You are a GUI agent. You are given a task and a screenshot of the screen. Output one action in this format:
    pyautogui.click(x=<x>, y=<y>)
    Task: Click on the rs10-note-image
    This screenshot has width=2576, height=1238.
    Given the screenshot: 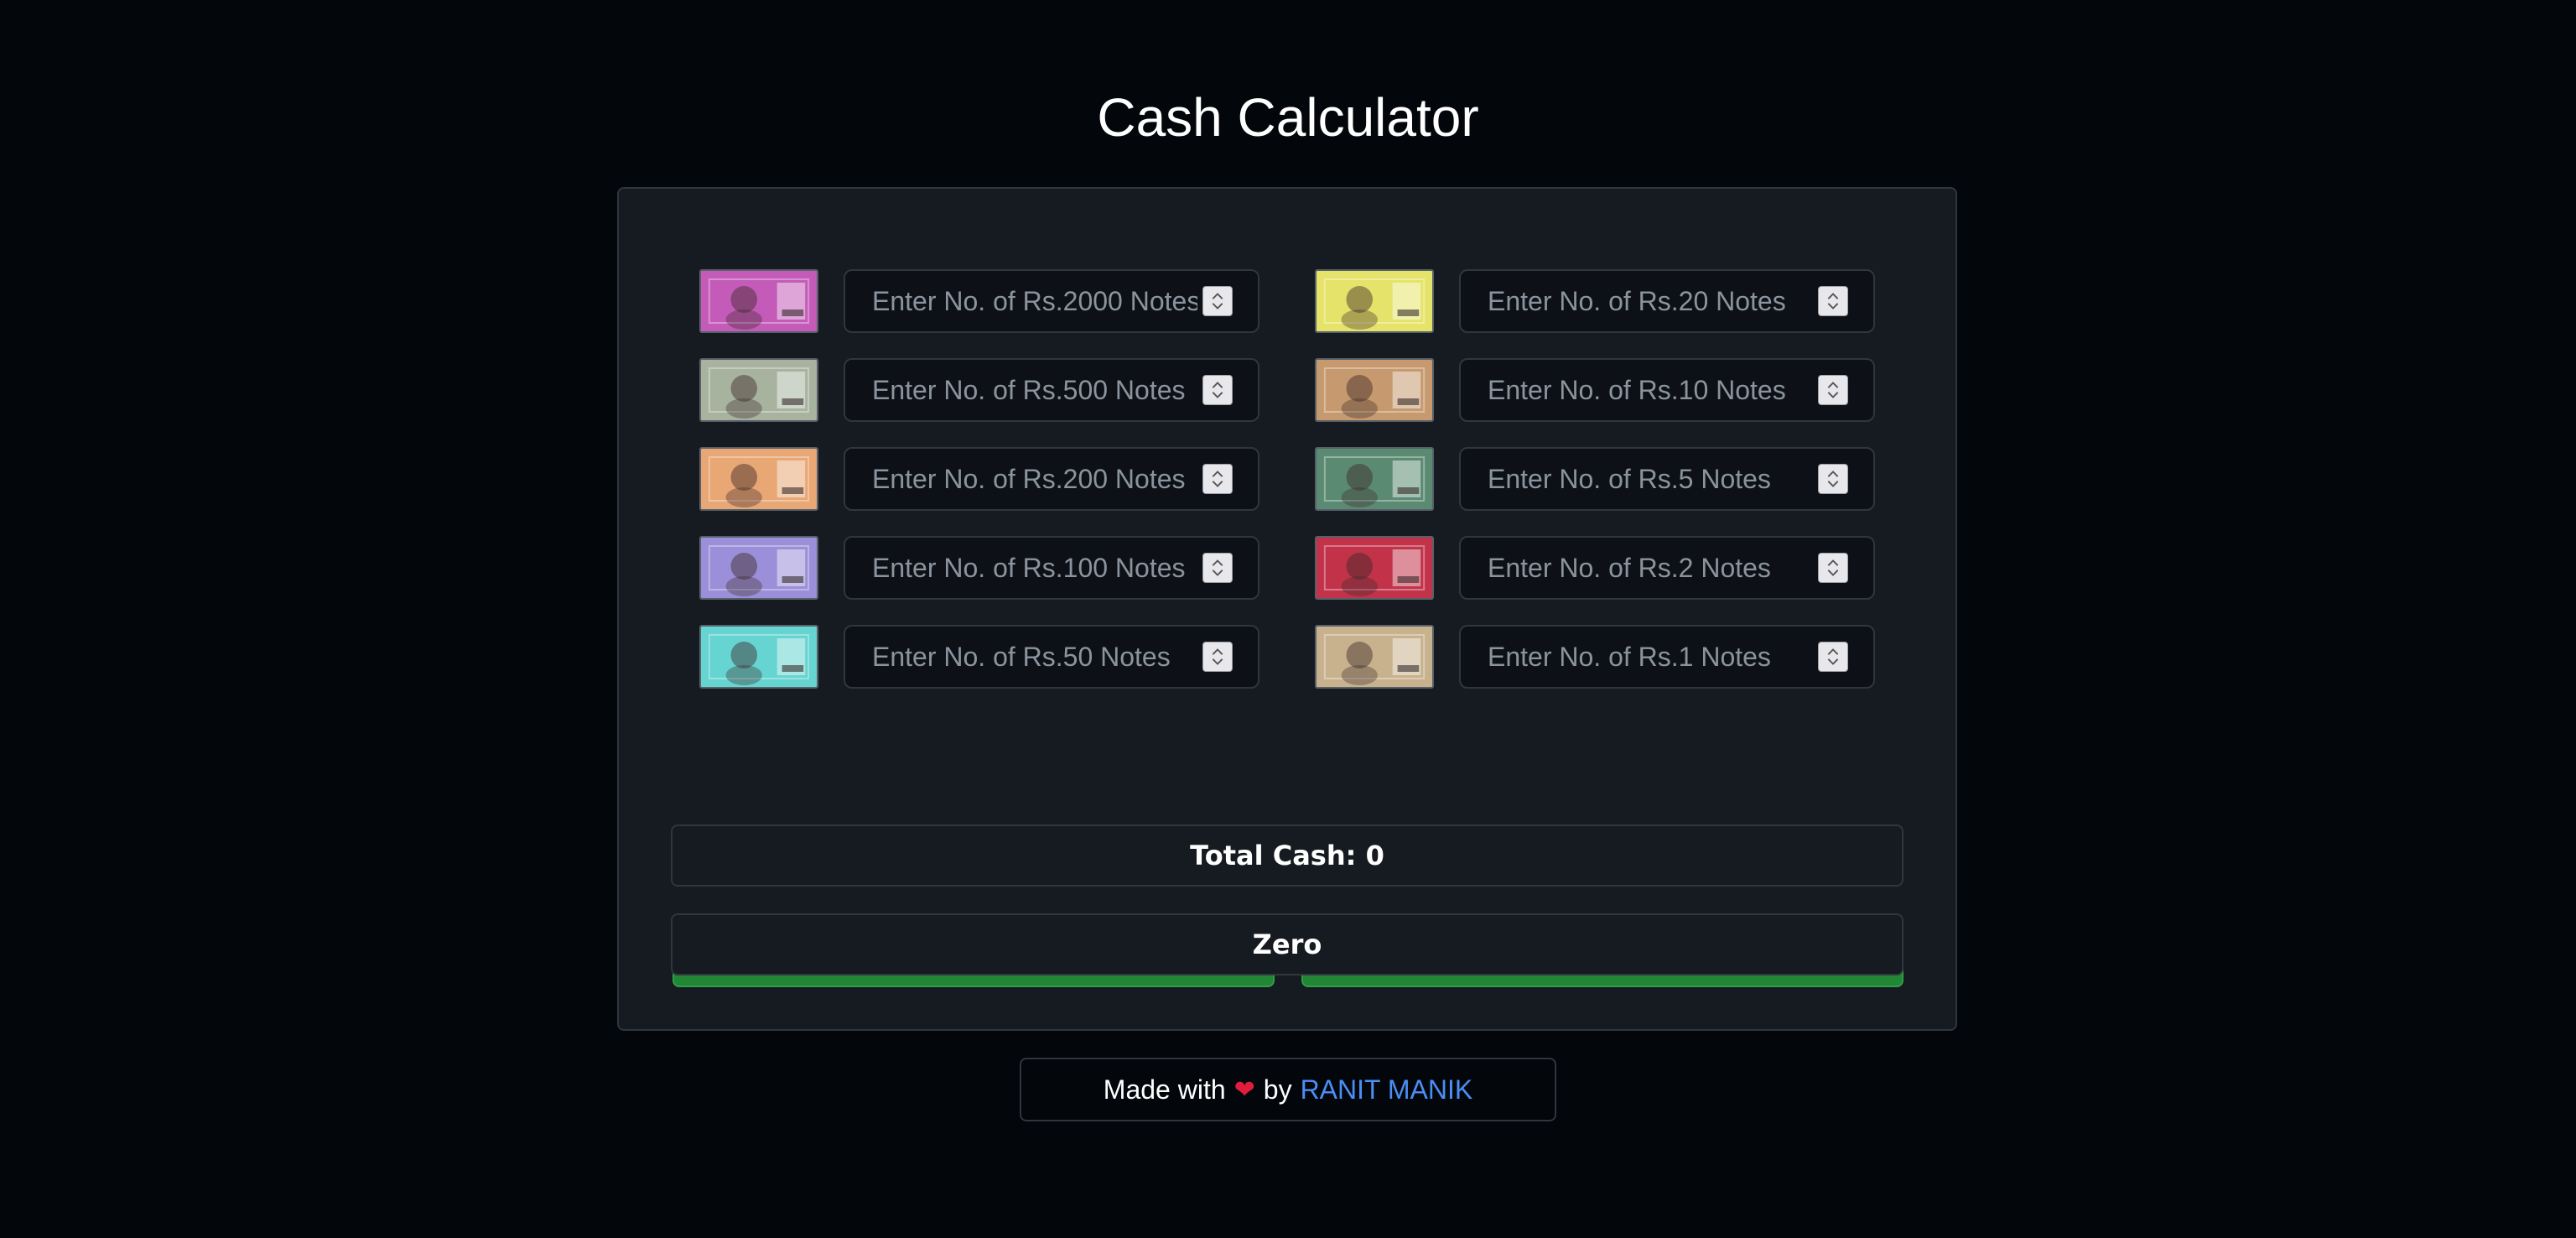 What is the action you would take?
    pyautogui.click(x=1374, y=390)
    